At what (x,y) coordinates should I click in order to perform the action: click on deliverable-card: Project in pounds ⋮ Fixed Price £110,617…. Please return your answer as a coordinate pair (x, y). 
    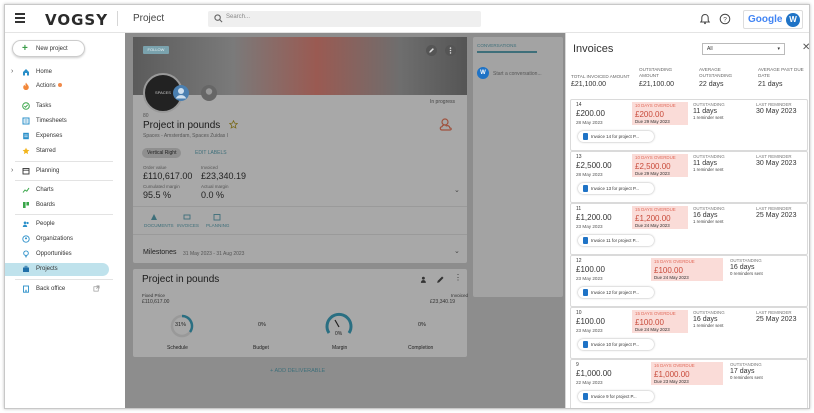
    Looking at the image, I should click on (300, 313).